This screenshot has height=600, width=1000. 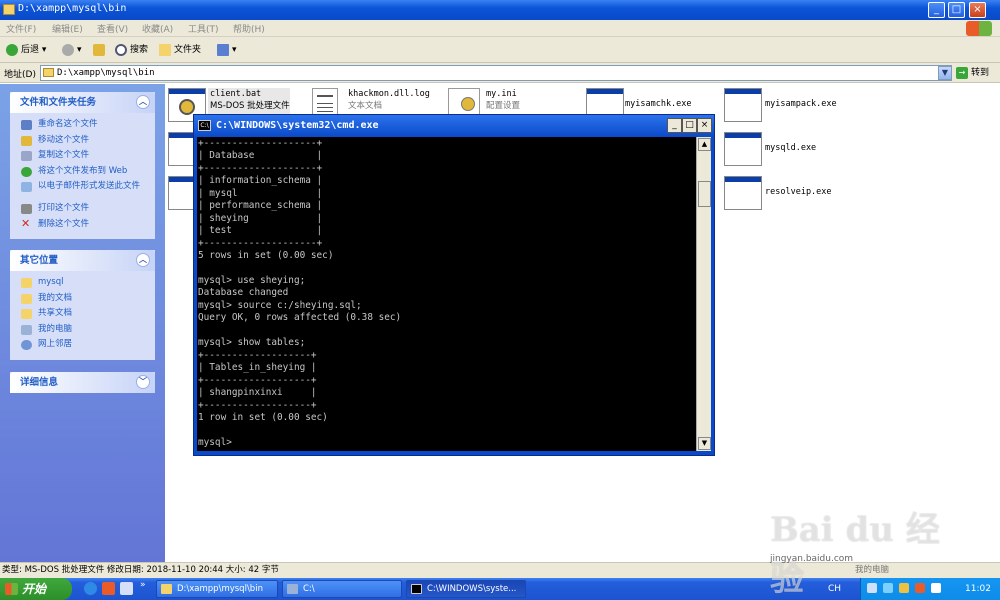 What do you see at coordinates (82, 330) in the screenshot?
I see `place-my-computer: 我的电脑` at bounding box center [82, 330].